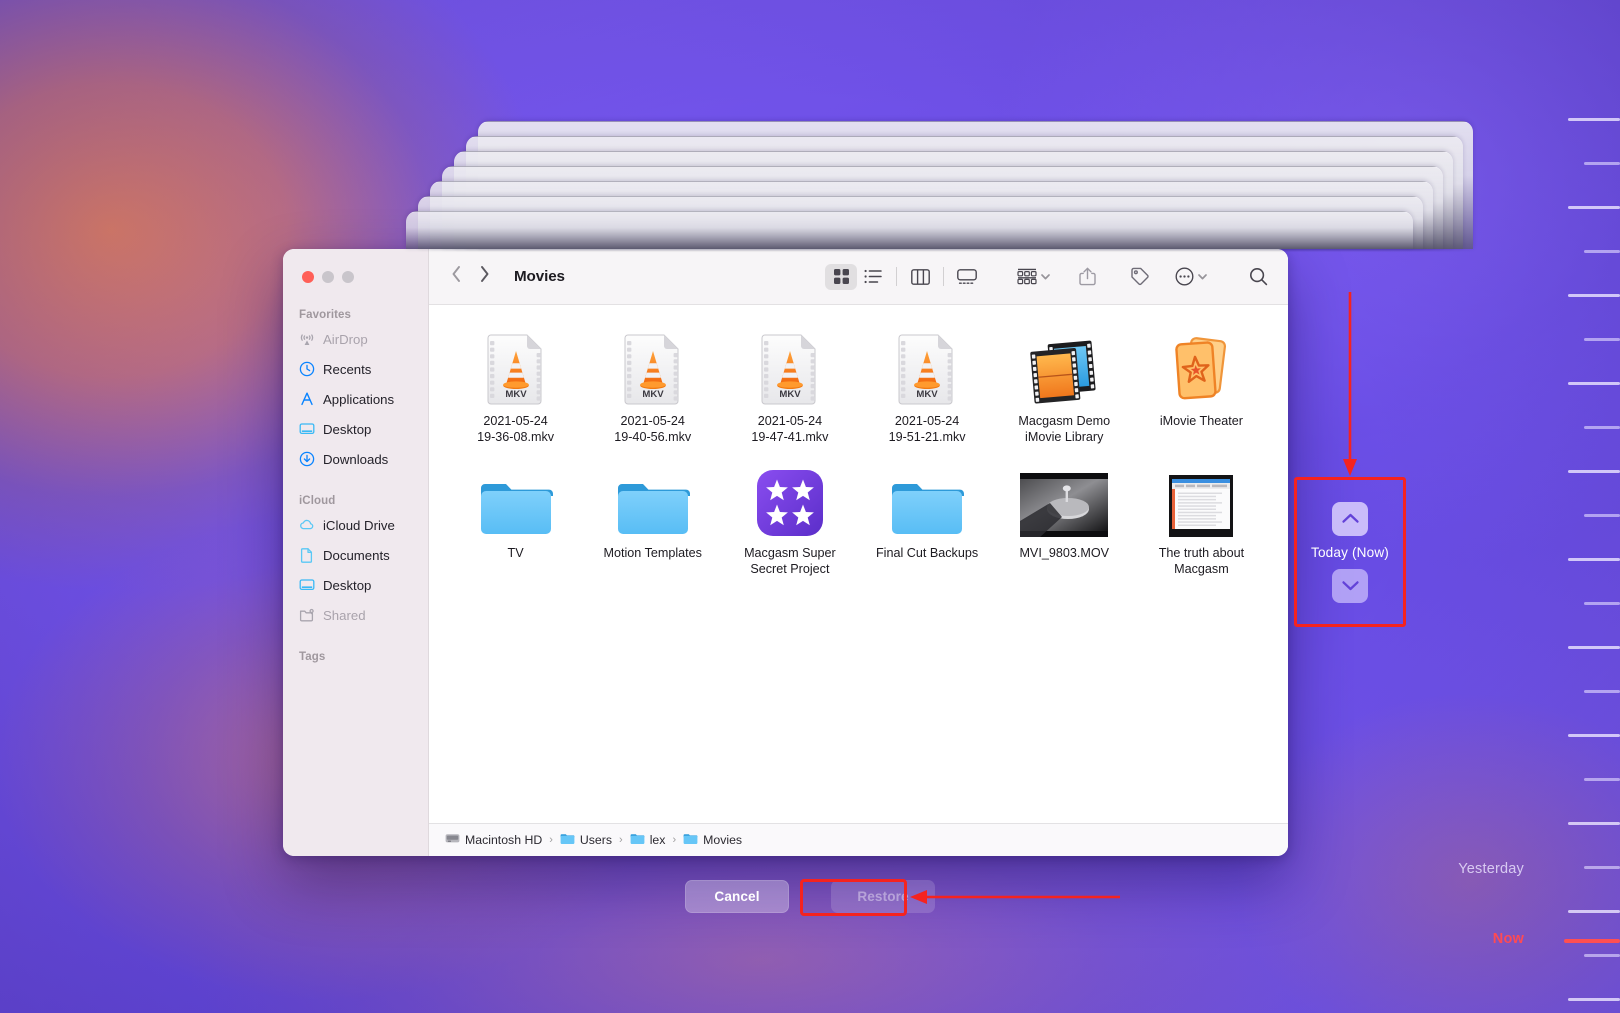 This screenshot has width=1620, height=1013. I want to click on close-button, so click(308, 277).